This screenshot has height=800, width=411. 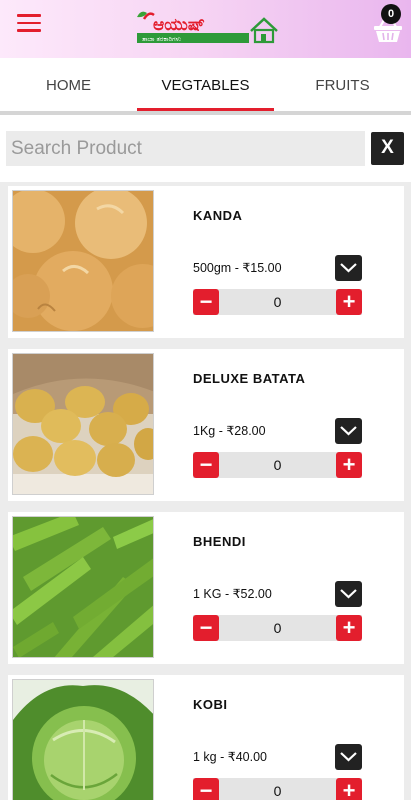 What do you see at coordinates (230, 757) in the screenshot?
I see `product-price: 1 kg - ₹40.00` at bounding box center [230, 757].